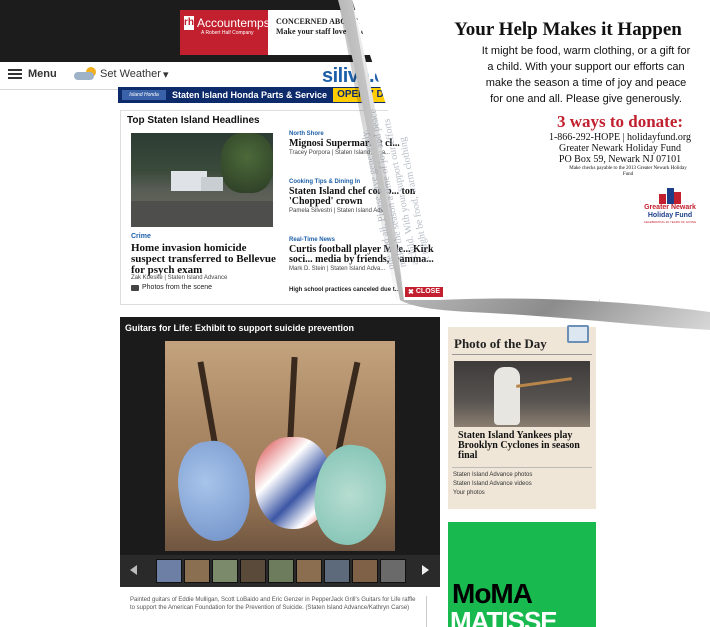 The image size is (710, 627). What do you see at coordinates (492, 475) in the screenshot?
I see `potd-link: Staten Island Advance photos` at bounding box center [492, 475].